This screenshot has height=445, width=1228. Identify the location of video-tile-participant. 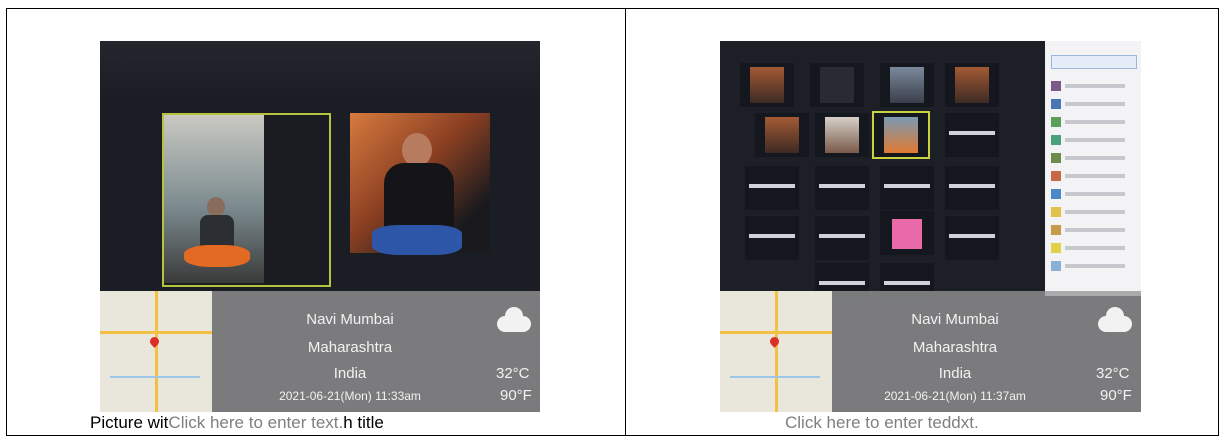
(420, 184).